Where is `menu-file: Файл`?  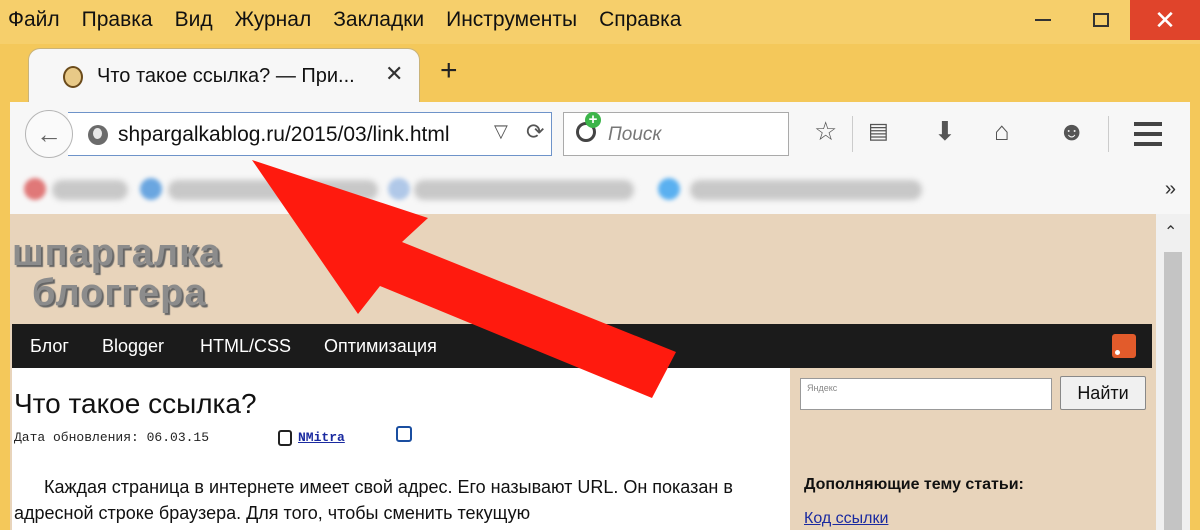
menu-file: Файл is located at coordinates (34, 20).